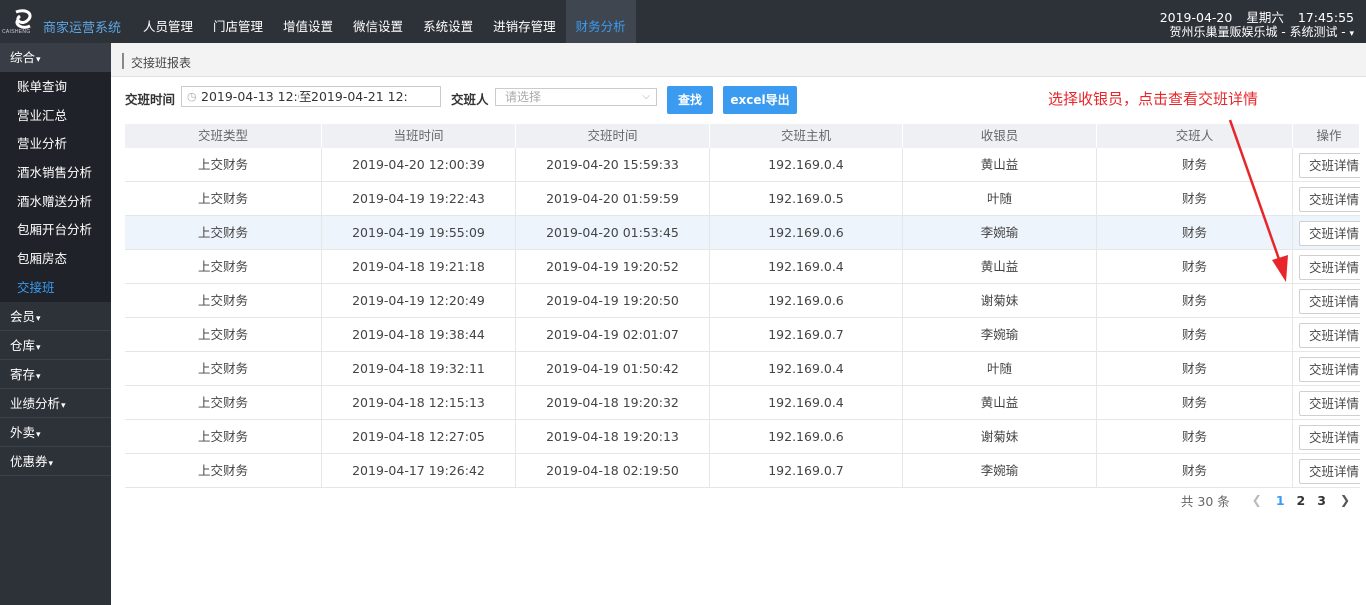 This screenshot has width=1366, height=605. What do you see at coordinates (1301, 500) in the screenshot?
I see `page-number: 2` at bounding box center [1301, 500].